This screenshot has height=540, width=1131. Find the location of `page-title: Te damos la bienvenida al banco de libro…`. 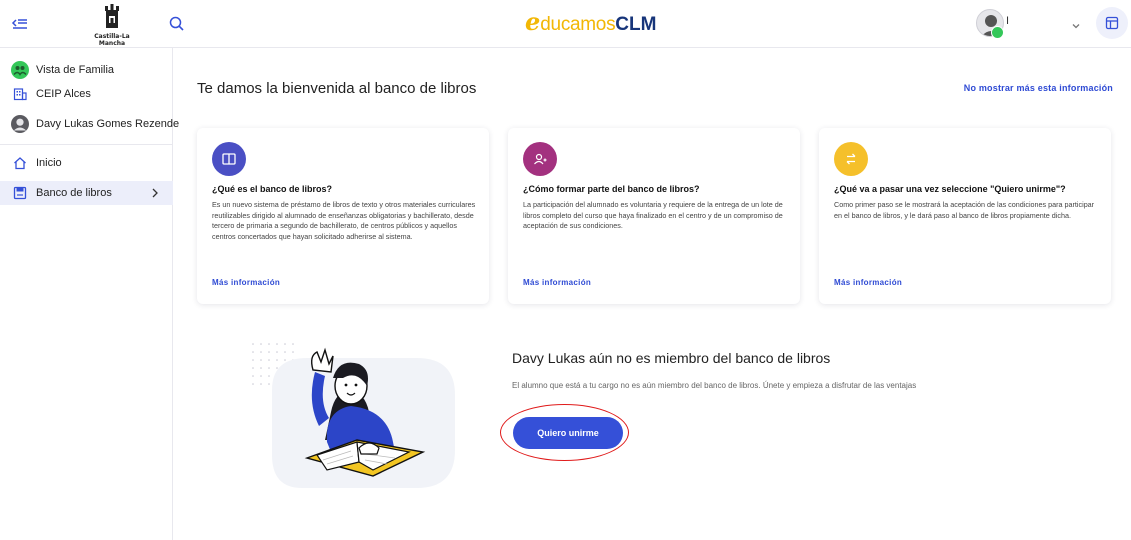

page-title: Te damos la bienvenida al banco de libro… is located at coordinates (337, 88).